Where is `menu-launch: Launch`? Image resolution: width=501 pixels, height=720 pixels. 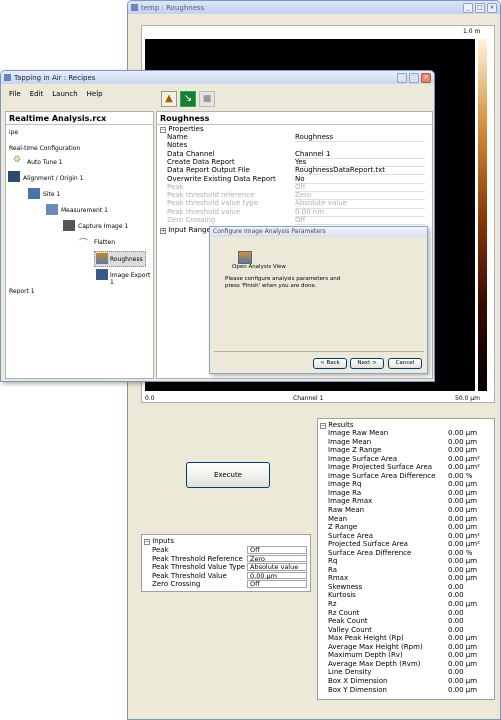
menu-launch: Launch is located at coordinates (64, 94).